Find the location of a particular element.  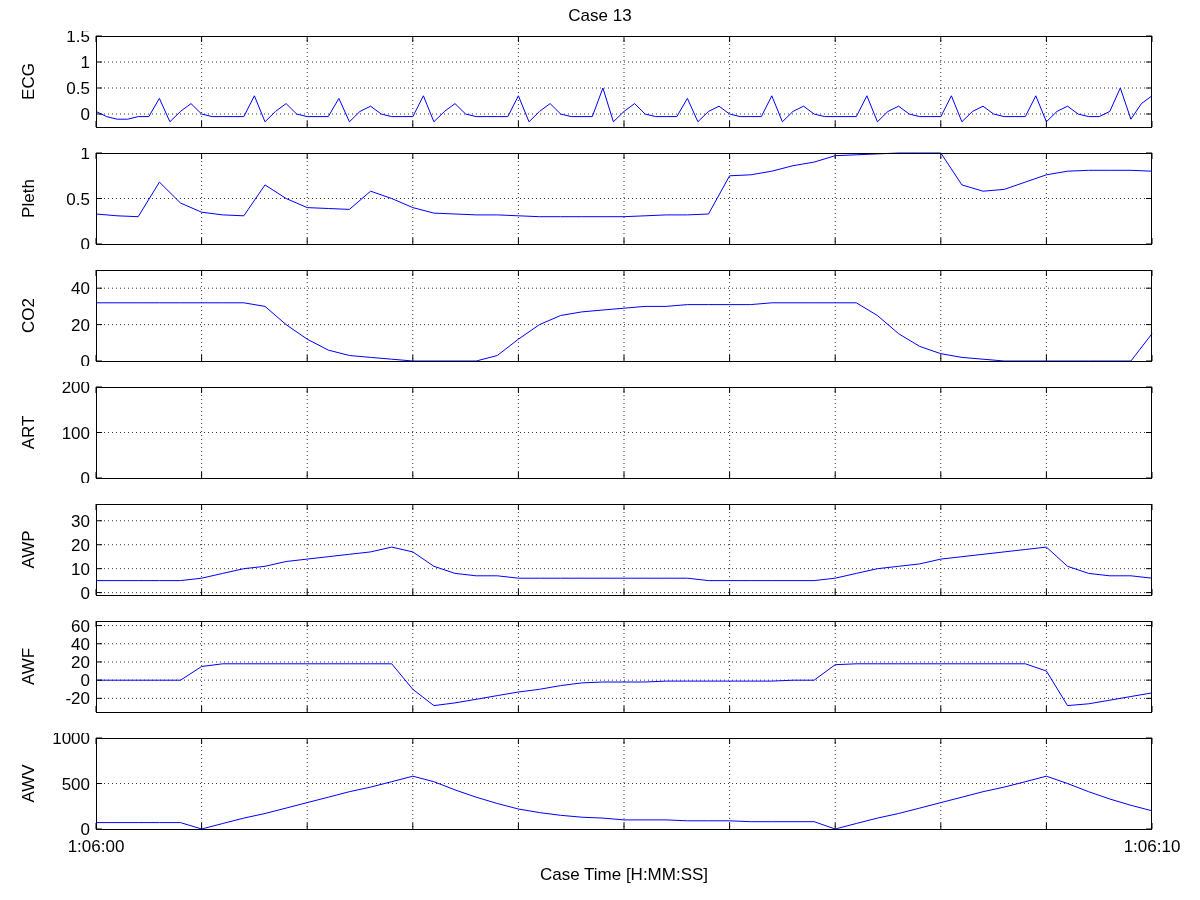

axis-tick-label: 1:06:00 is located at coordinates (96, 846).